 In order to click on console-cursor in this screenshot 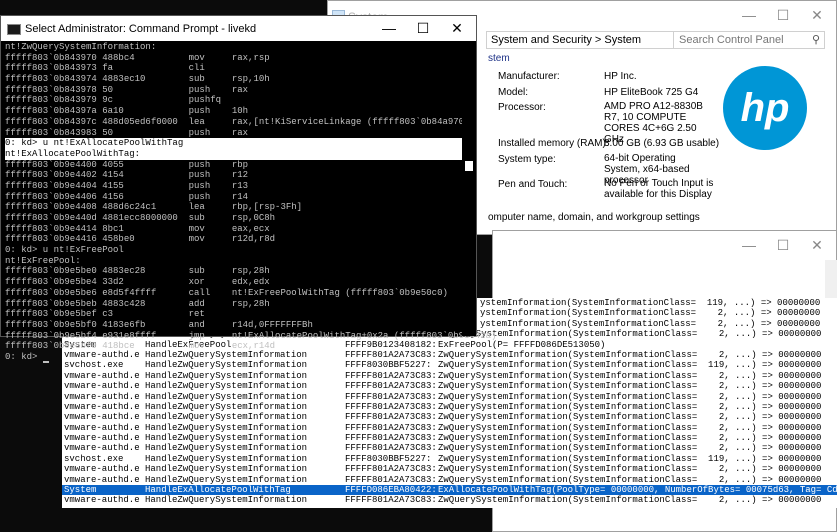, I will do `click(45, 361)`.